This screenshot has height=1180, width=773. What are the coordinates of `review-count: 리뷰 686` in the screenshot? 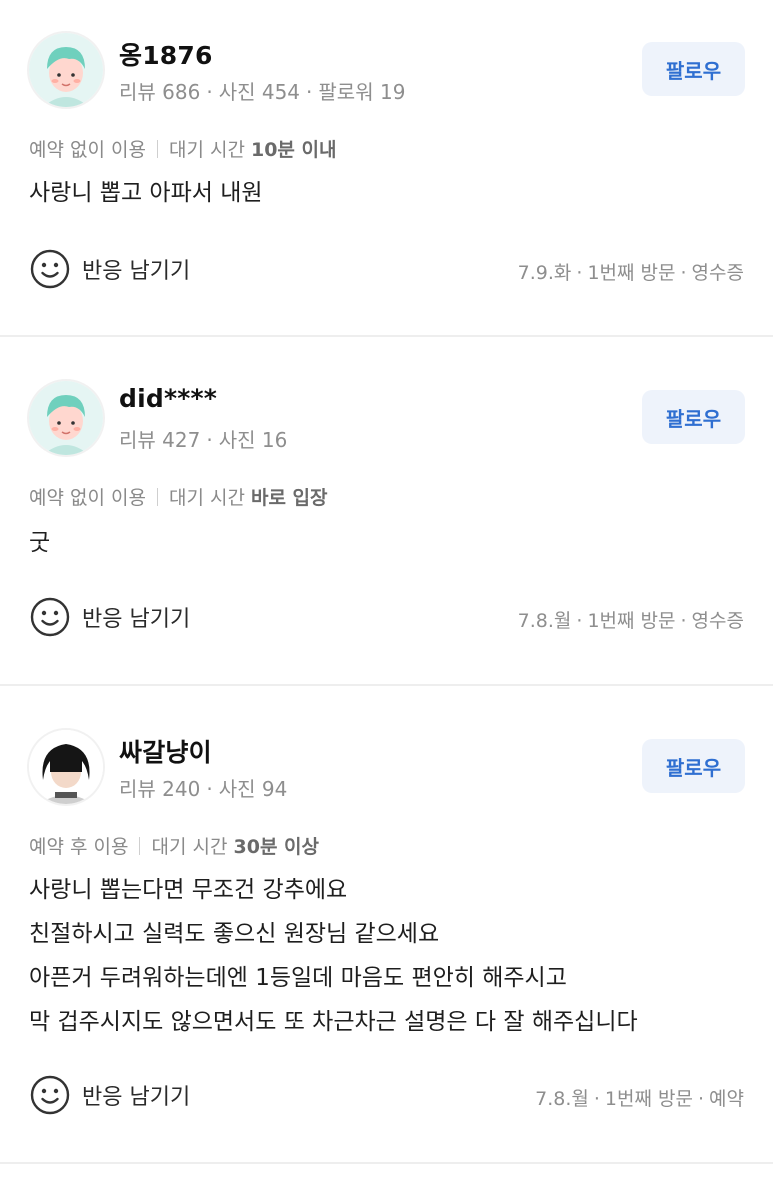 It's located at (160, 92).